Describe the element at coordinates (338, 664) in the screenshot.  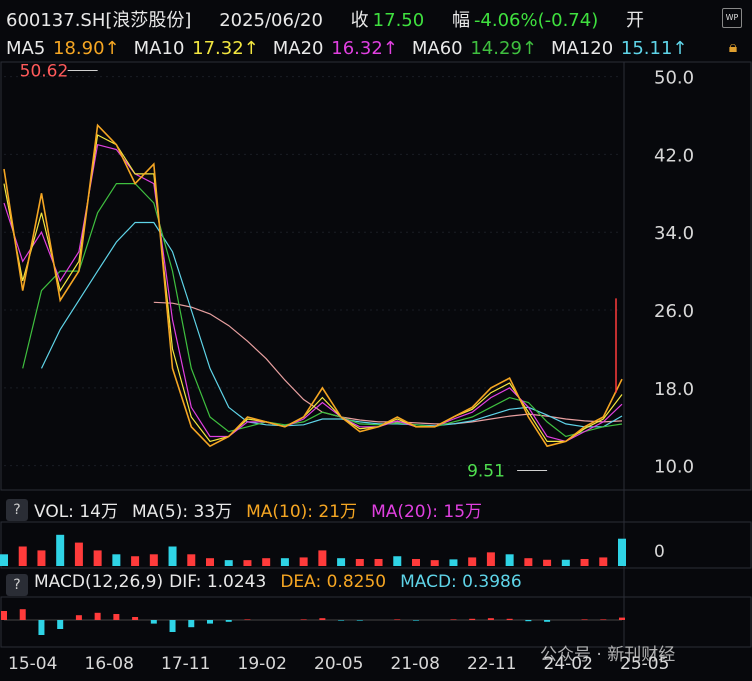
I see `x-tick-label: 20-05` at that location.